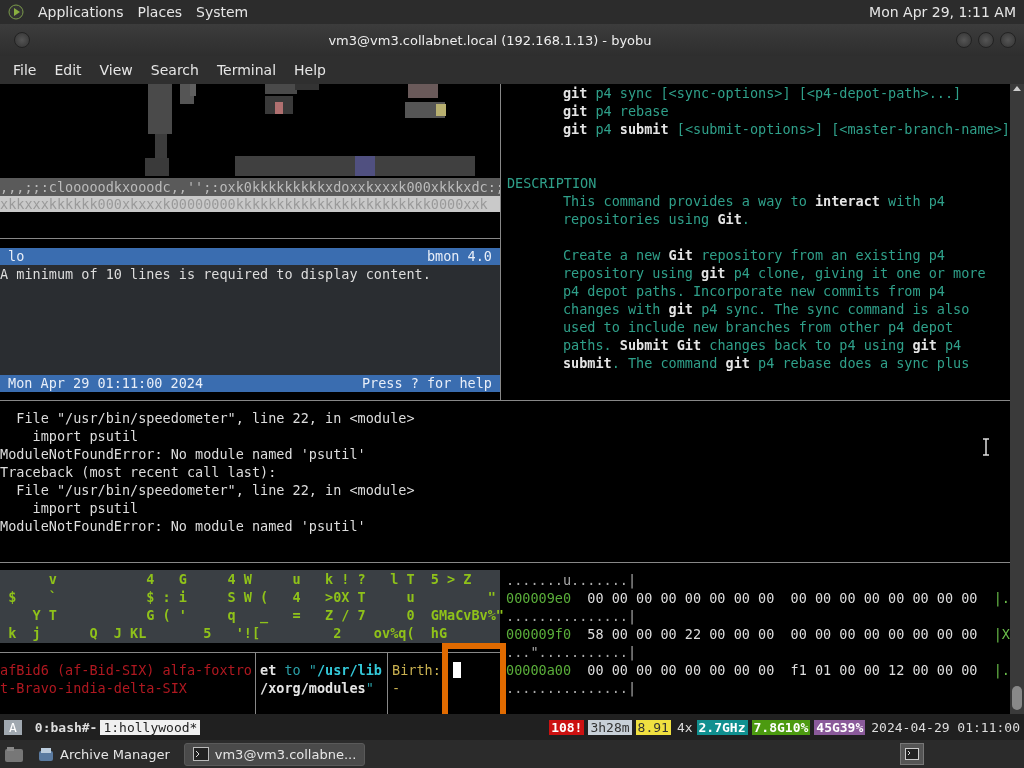  Describe the element at coordinates (1017, 698) in the screenshot. I see `scroll-thumb` at that location.